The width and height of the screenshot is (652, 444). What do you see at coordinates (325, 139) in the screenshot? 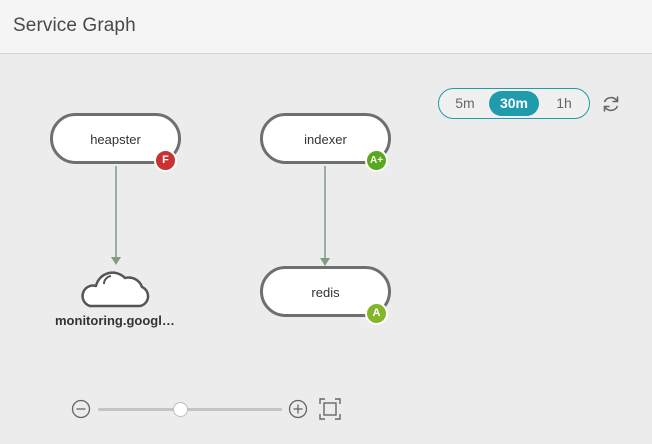
I see `node-label-indexer: indexer` at bounding box center [325, 139].